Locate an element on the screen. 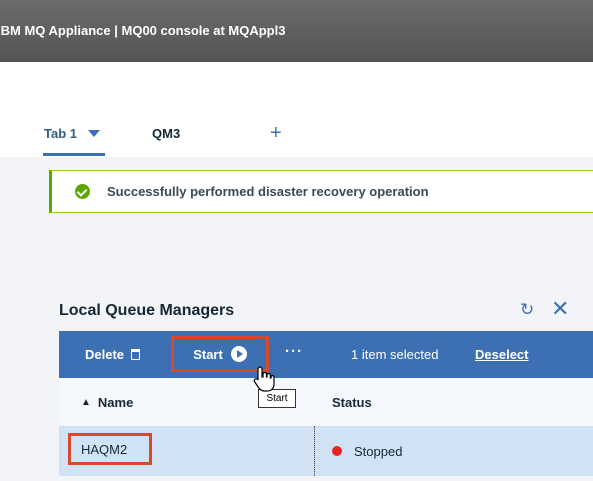 Image resolution: width=593 pixels, height=481 pixels. table-row: HAQM2 Stopped is located at coordinates (326, 451).